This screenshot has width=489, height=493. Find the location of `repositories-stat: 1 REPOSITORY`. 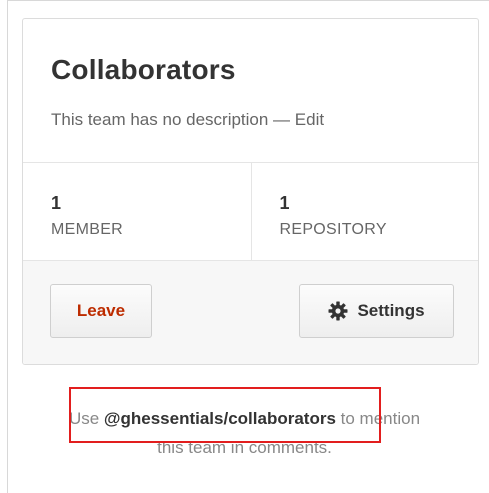

repositories-stat: 1 REPOSITORY is located at coordinates (364, 211).